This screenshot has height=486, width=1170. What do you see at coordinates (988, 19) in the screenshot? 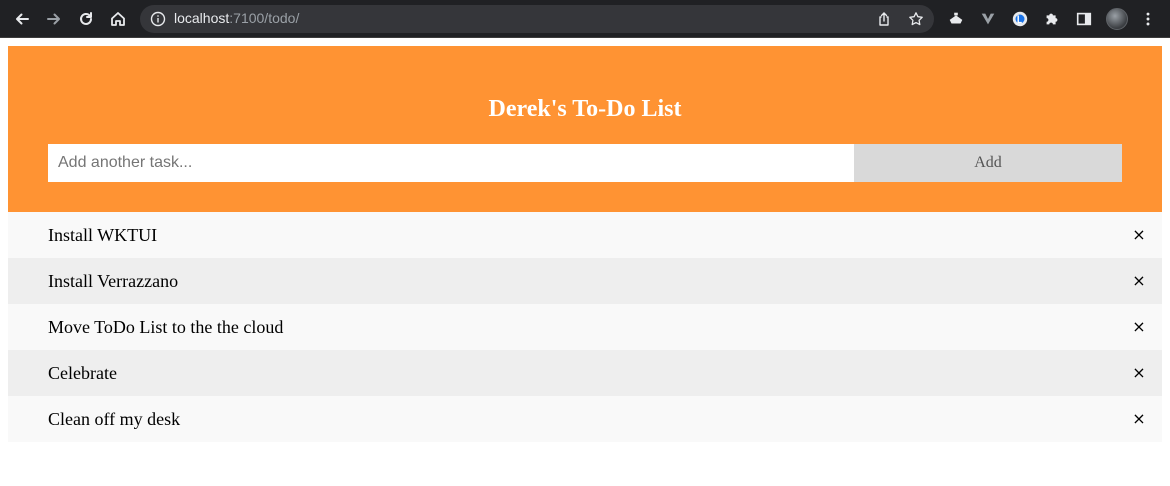
I see `extension-v-icon` at bounding box center [988, 19].